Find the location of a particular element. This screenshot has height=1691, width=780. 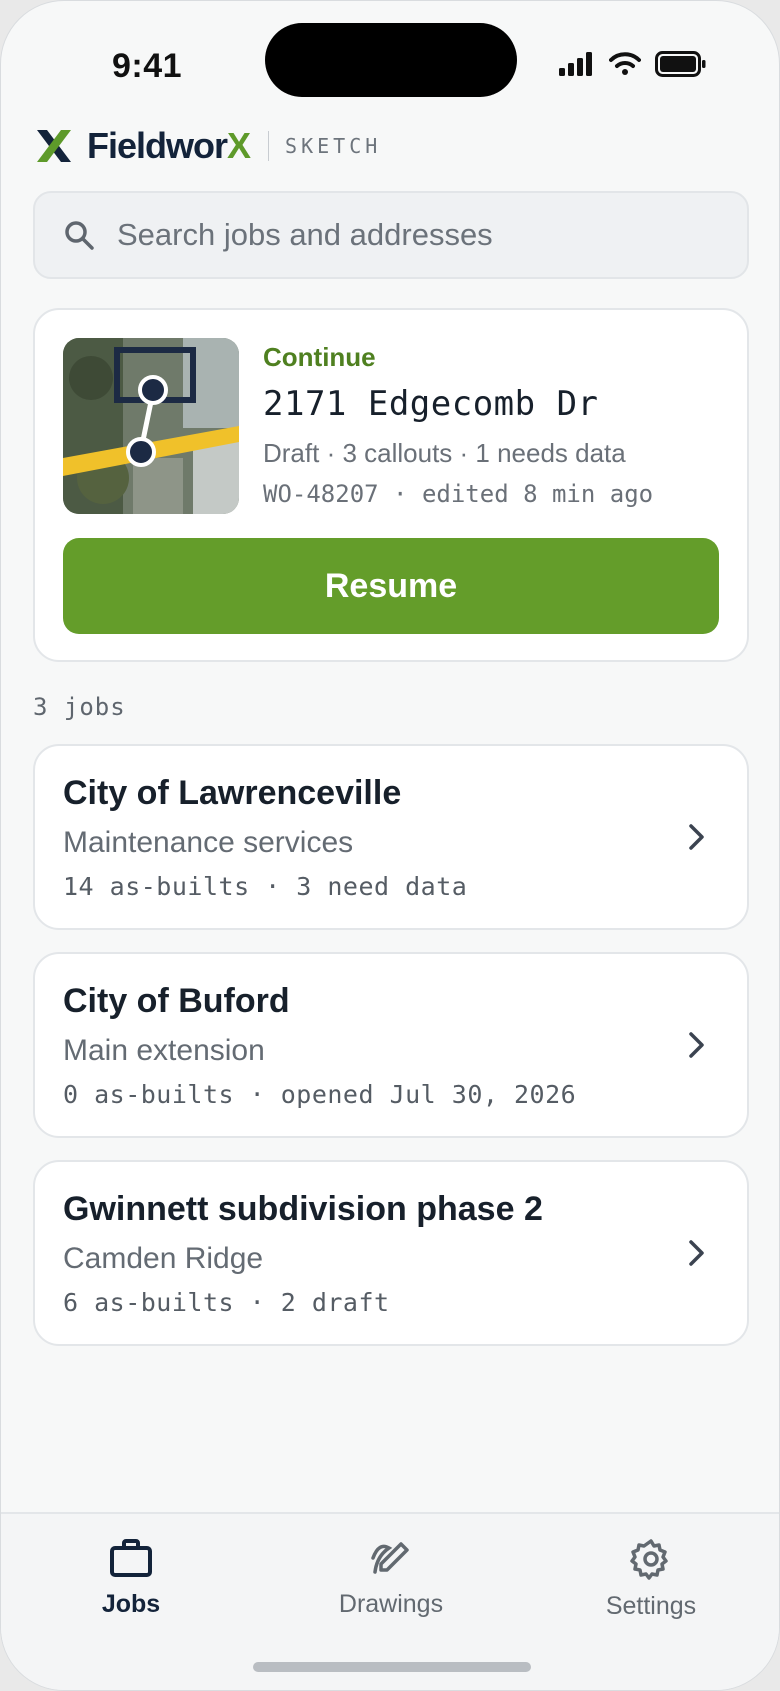

gear-icon is located at coordinates (649, 1559).